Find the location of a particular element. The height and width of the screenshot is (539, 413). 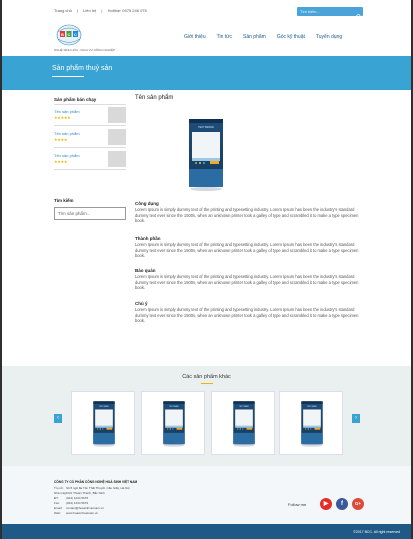

nav-products: Sản phẩm is located at coordinates (254, 37).